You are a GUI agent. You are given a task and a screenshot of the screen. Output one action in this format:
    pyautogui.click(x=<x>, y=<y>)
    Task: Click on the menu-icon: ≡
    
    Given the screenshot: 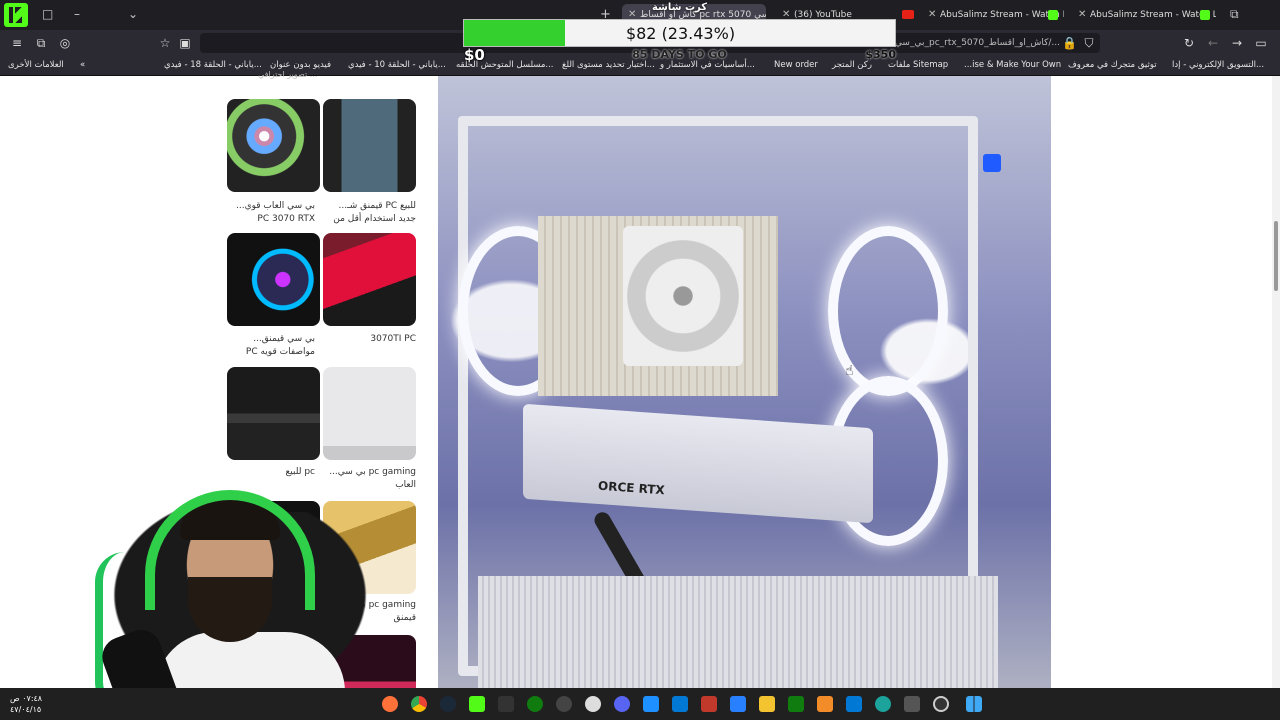 What is the action you would take?
    pyautogui.click(x=17, y=43)
    